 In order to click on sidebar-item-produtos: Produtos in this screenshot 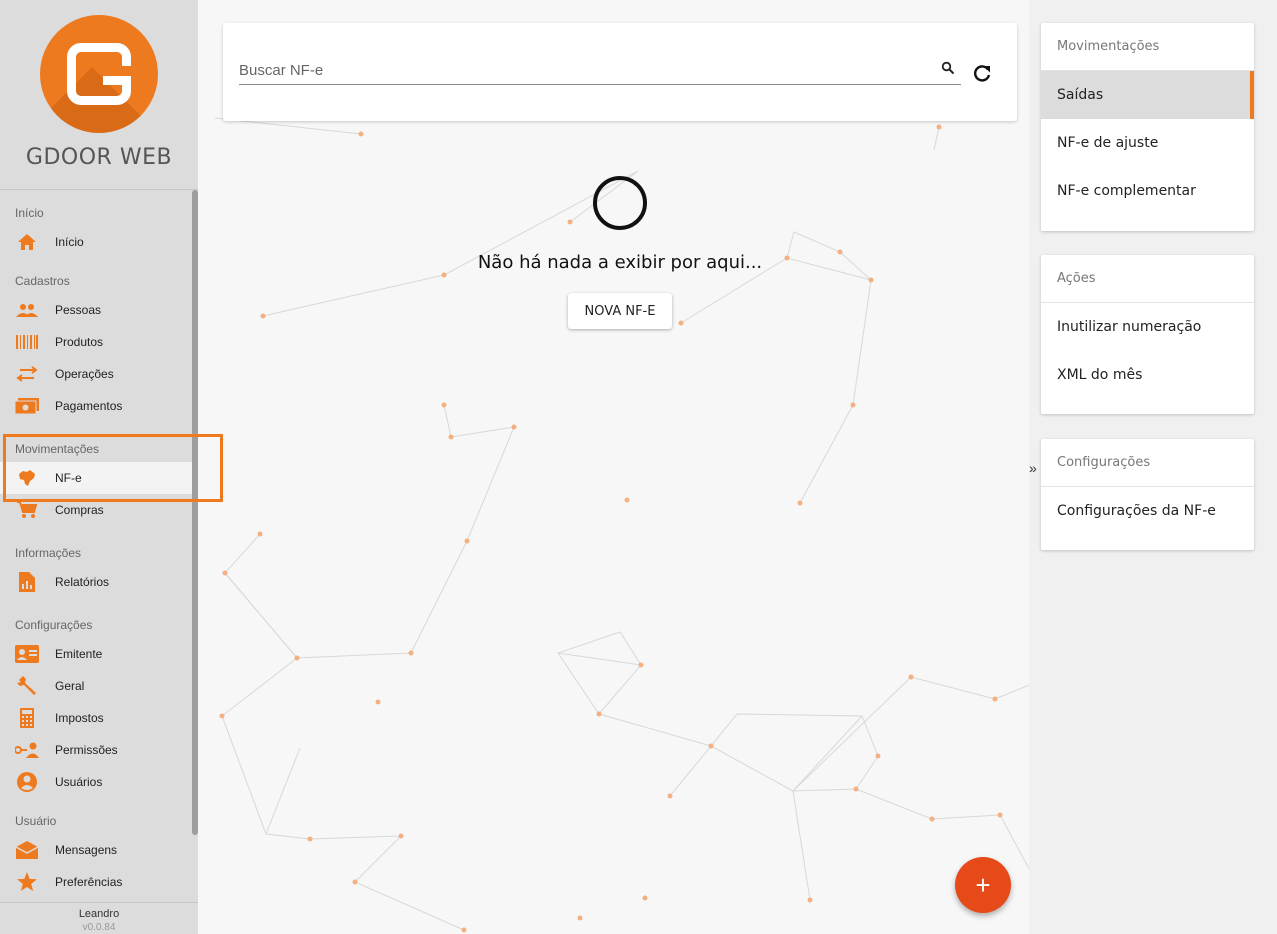, I will do `click(96, 342)`.